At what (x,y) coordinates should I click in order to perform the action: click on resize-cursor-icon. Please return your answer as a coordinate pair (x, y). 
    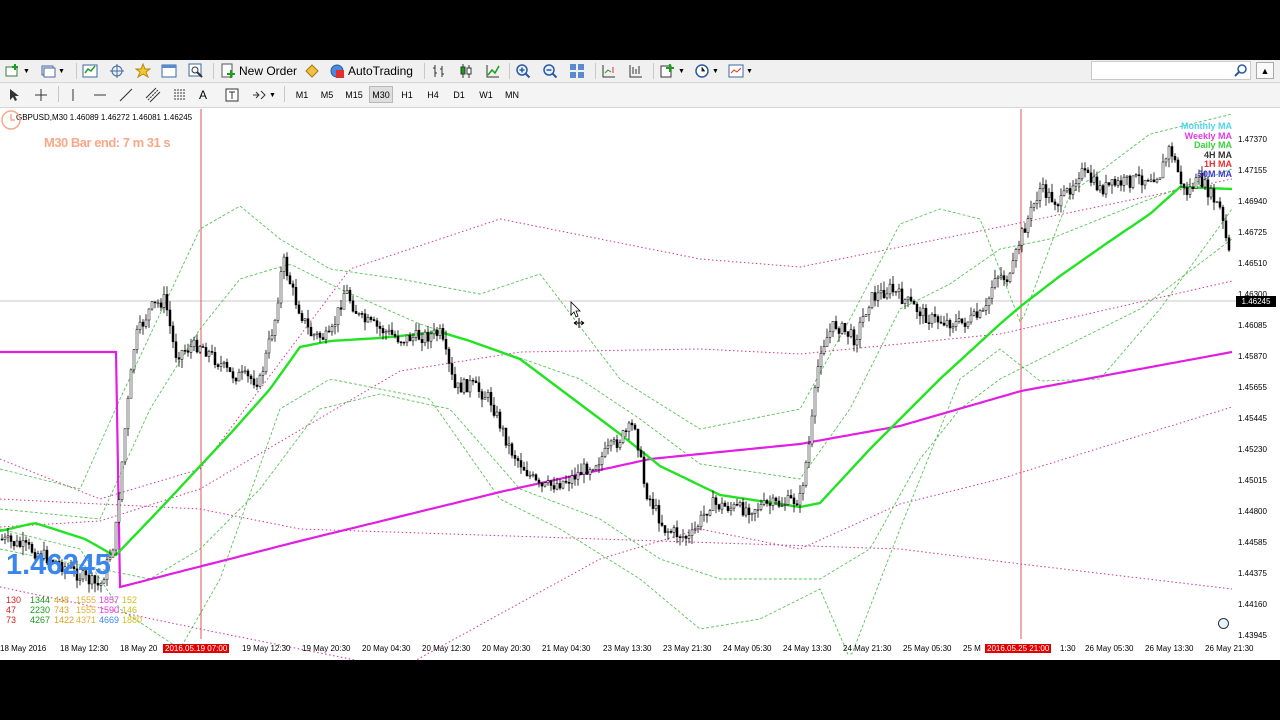
    Looking at the image, I should click on (579, 323).